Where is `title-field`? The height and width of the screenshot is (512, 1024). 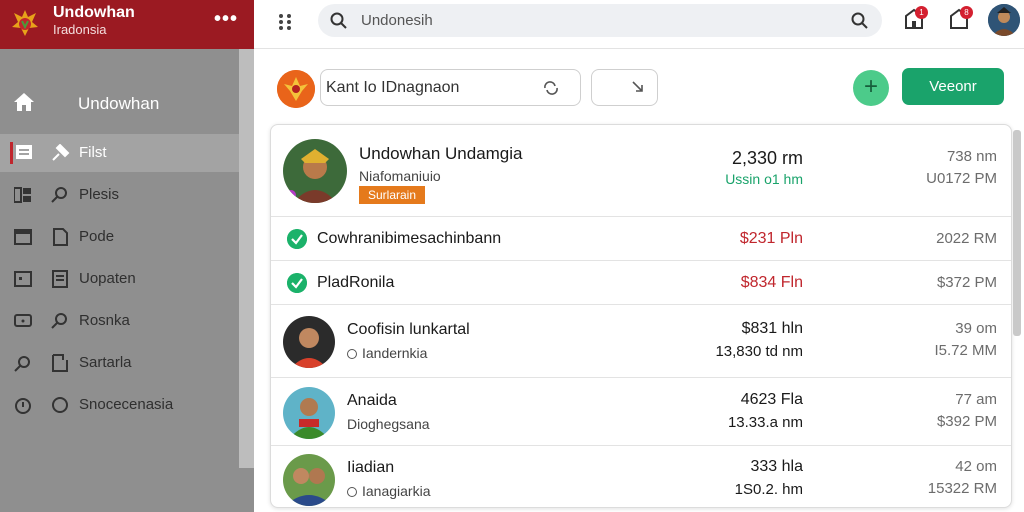 title-field is located at coordinates (450, 87).